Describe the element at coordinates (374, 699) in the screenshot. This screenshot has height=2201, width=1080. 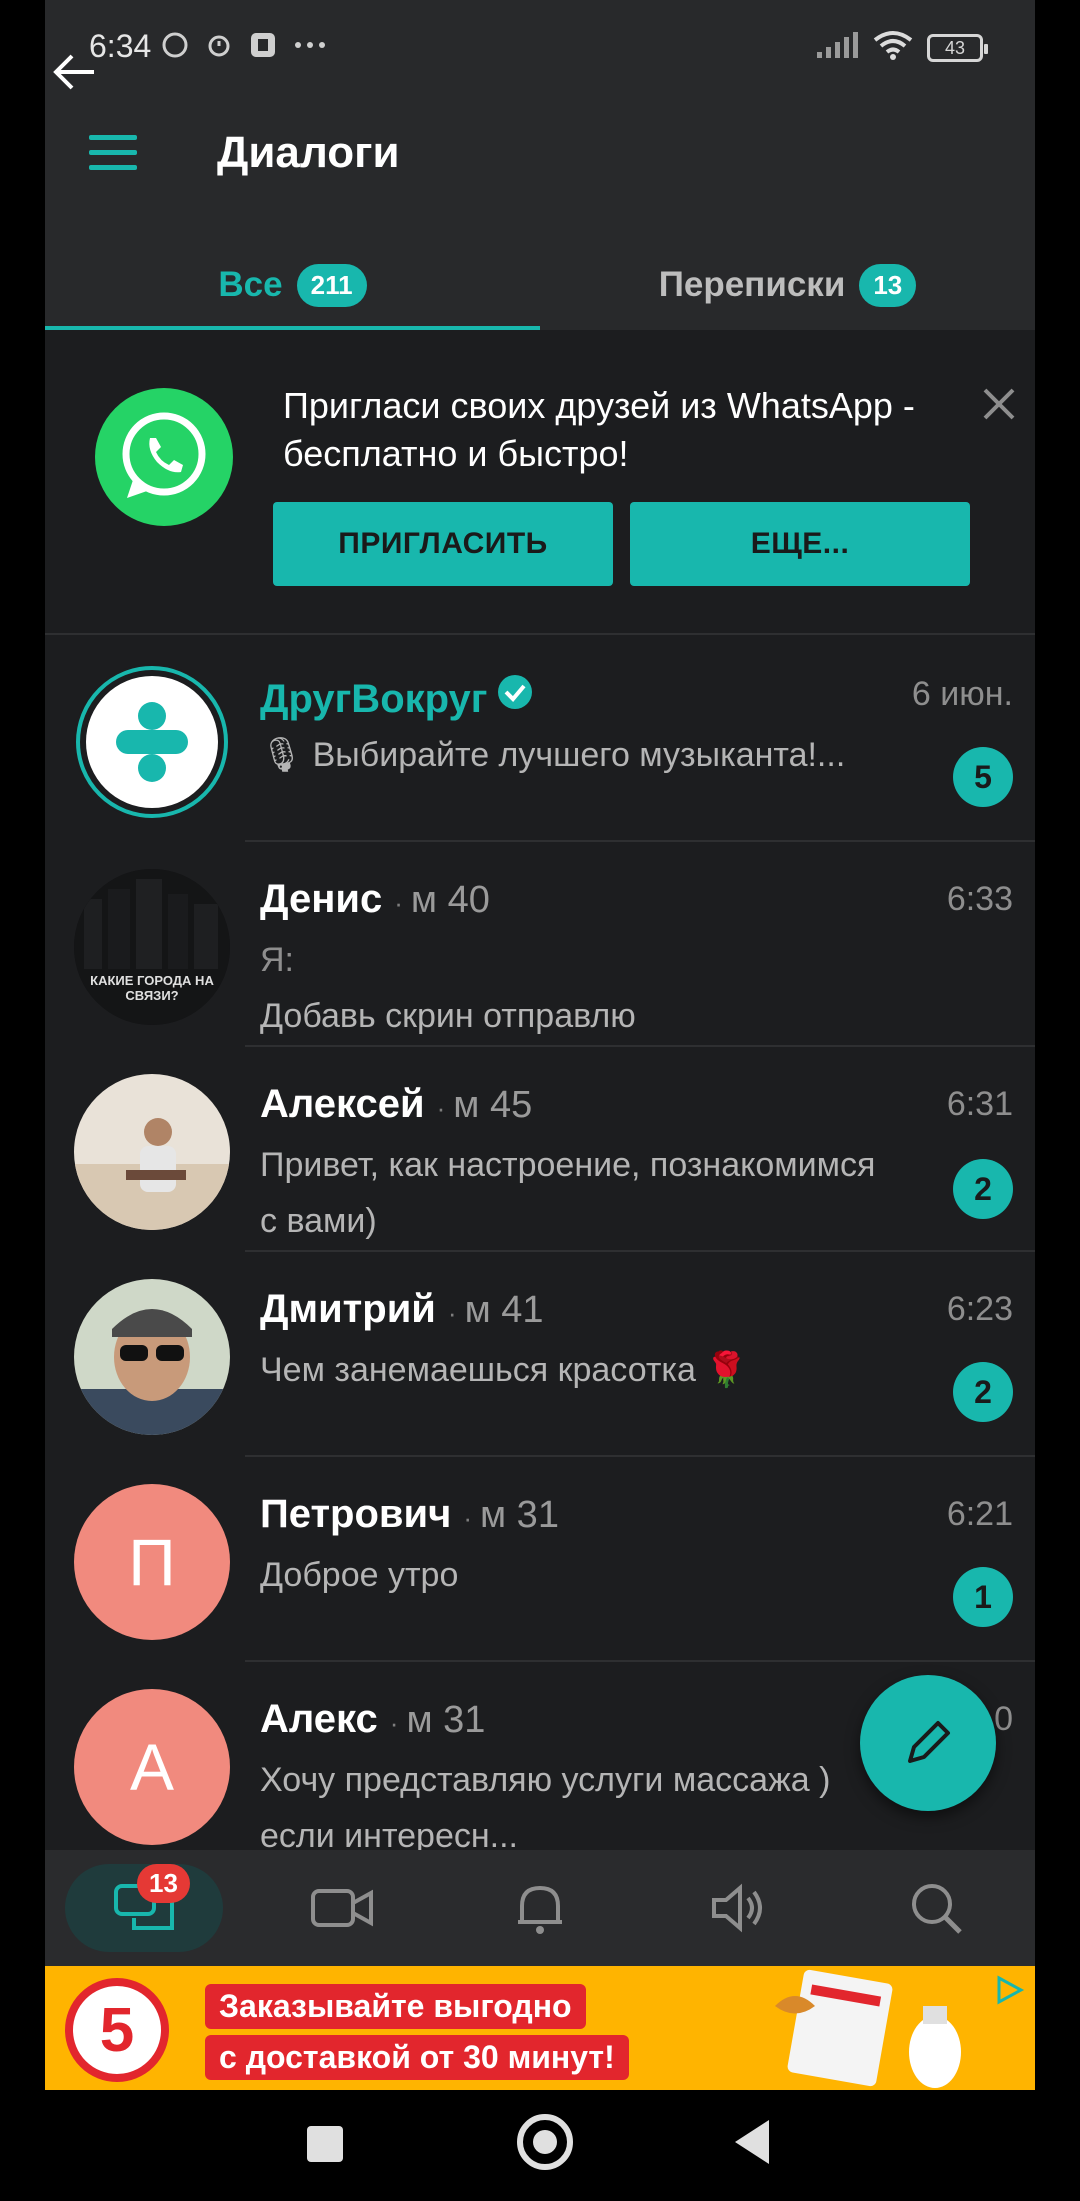
I see `chat-name: ДругВокруг` at that location.